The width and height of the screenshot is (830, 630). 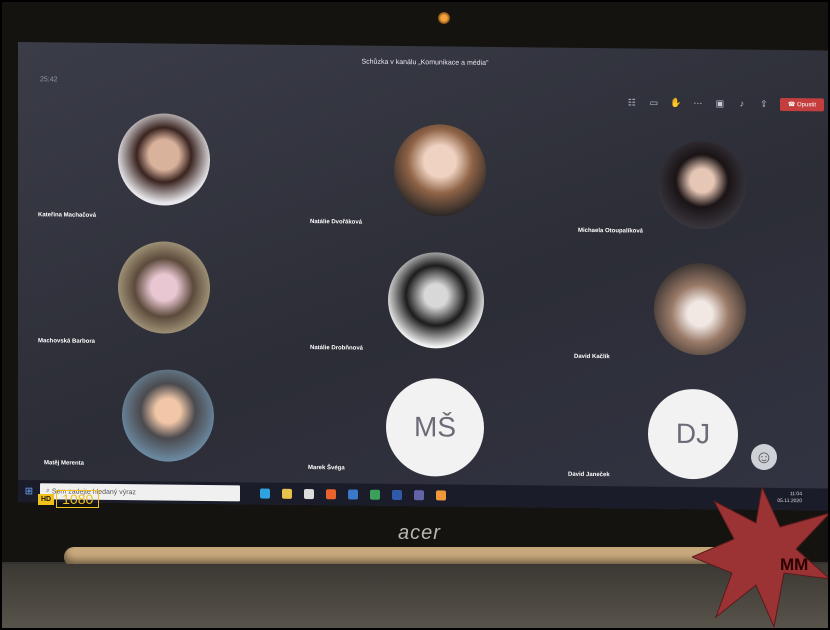 I want to click on windows-start-icon: ⊞, so click(x=29, y=491).